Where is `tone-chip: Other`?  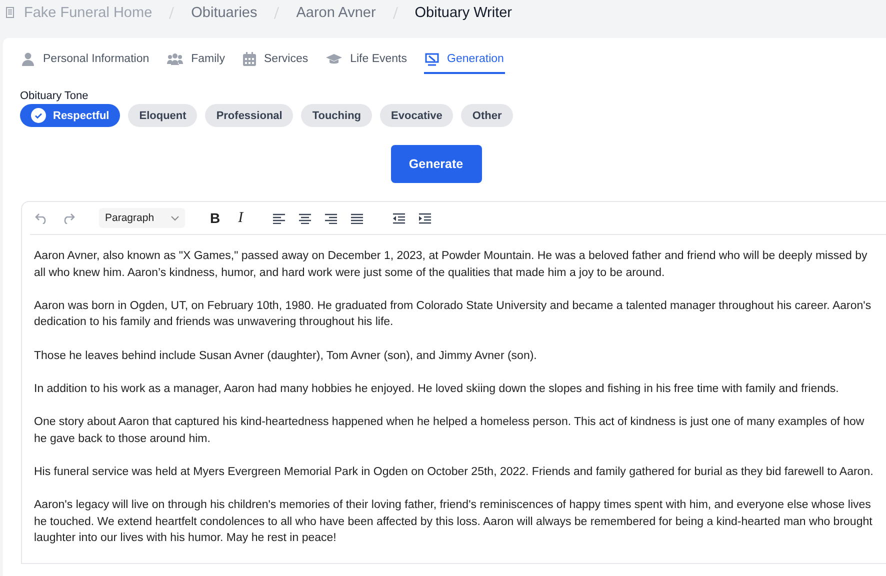 tone-chip: Other is located at coordinates (487, 115).